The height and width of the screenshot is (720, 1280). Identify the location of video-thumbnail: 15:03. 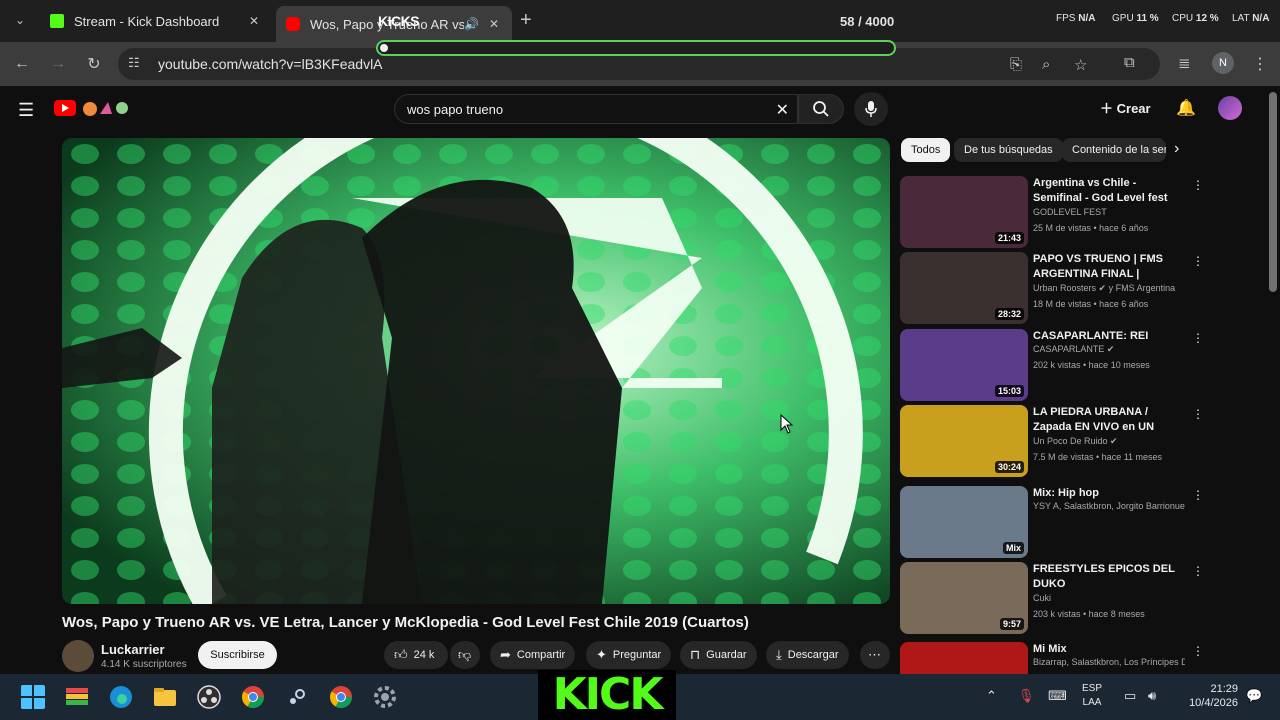
(964, 365).